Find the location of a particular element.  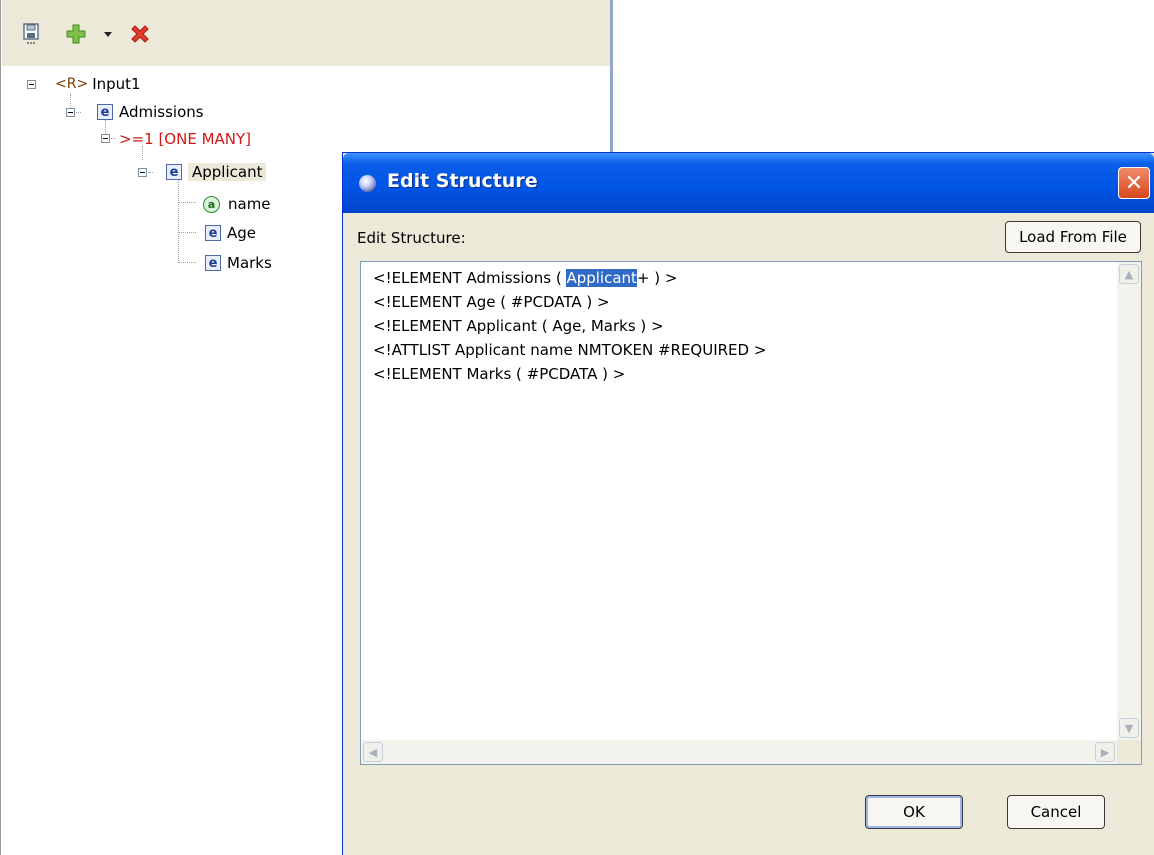

tree-node-admissions: e Admissions is located at coordinates (150, 112).